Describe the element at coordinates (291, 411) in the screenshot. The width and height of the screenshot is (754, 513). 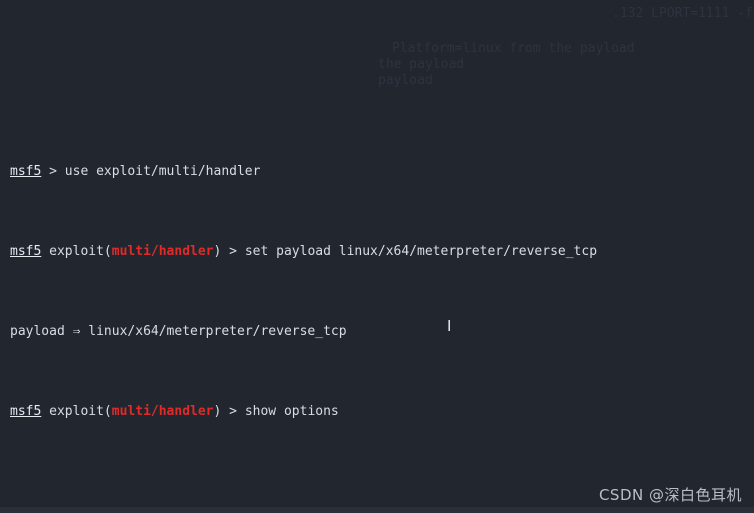
I see `command-text: show options` at that location.